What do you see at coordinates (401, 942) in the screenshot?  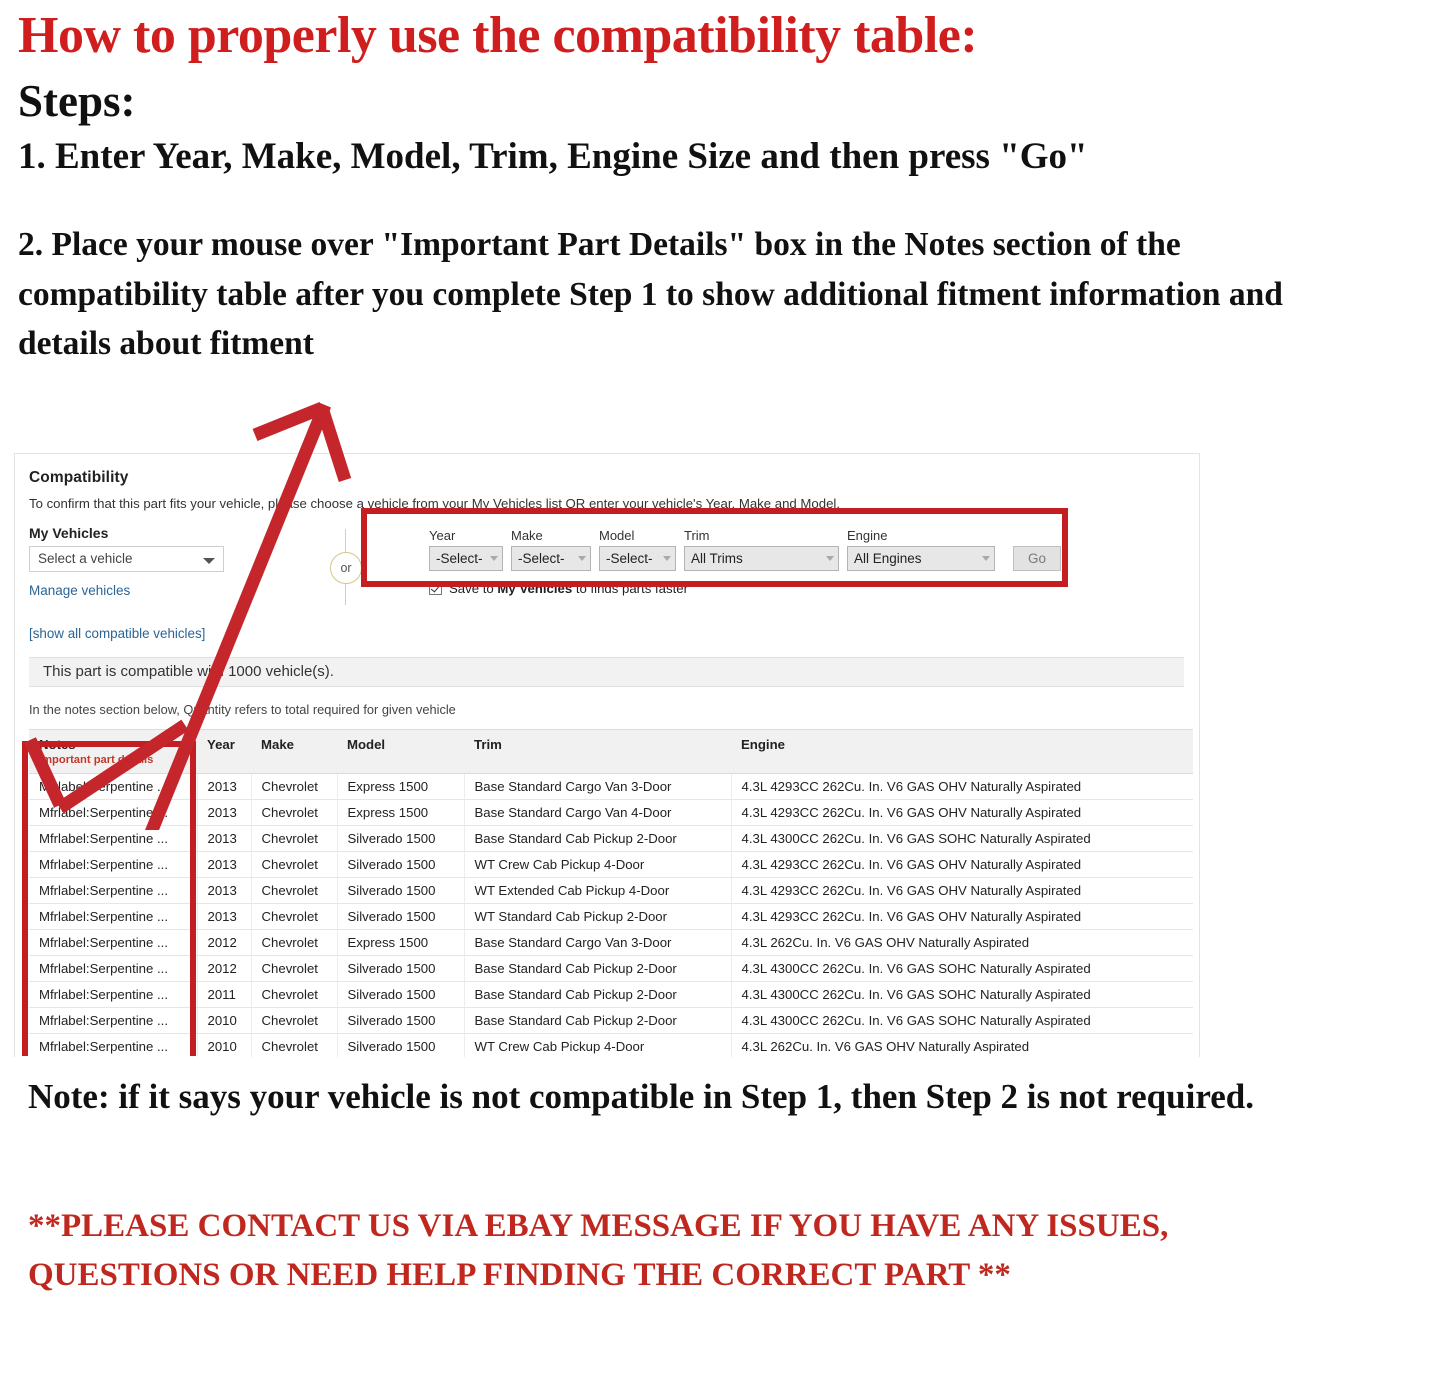 I see `cell-model: Express 1500` at bounding box center [401, 942].